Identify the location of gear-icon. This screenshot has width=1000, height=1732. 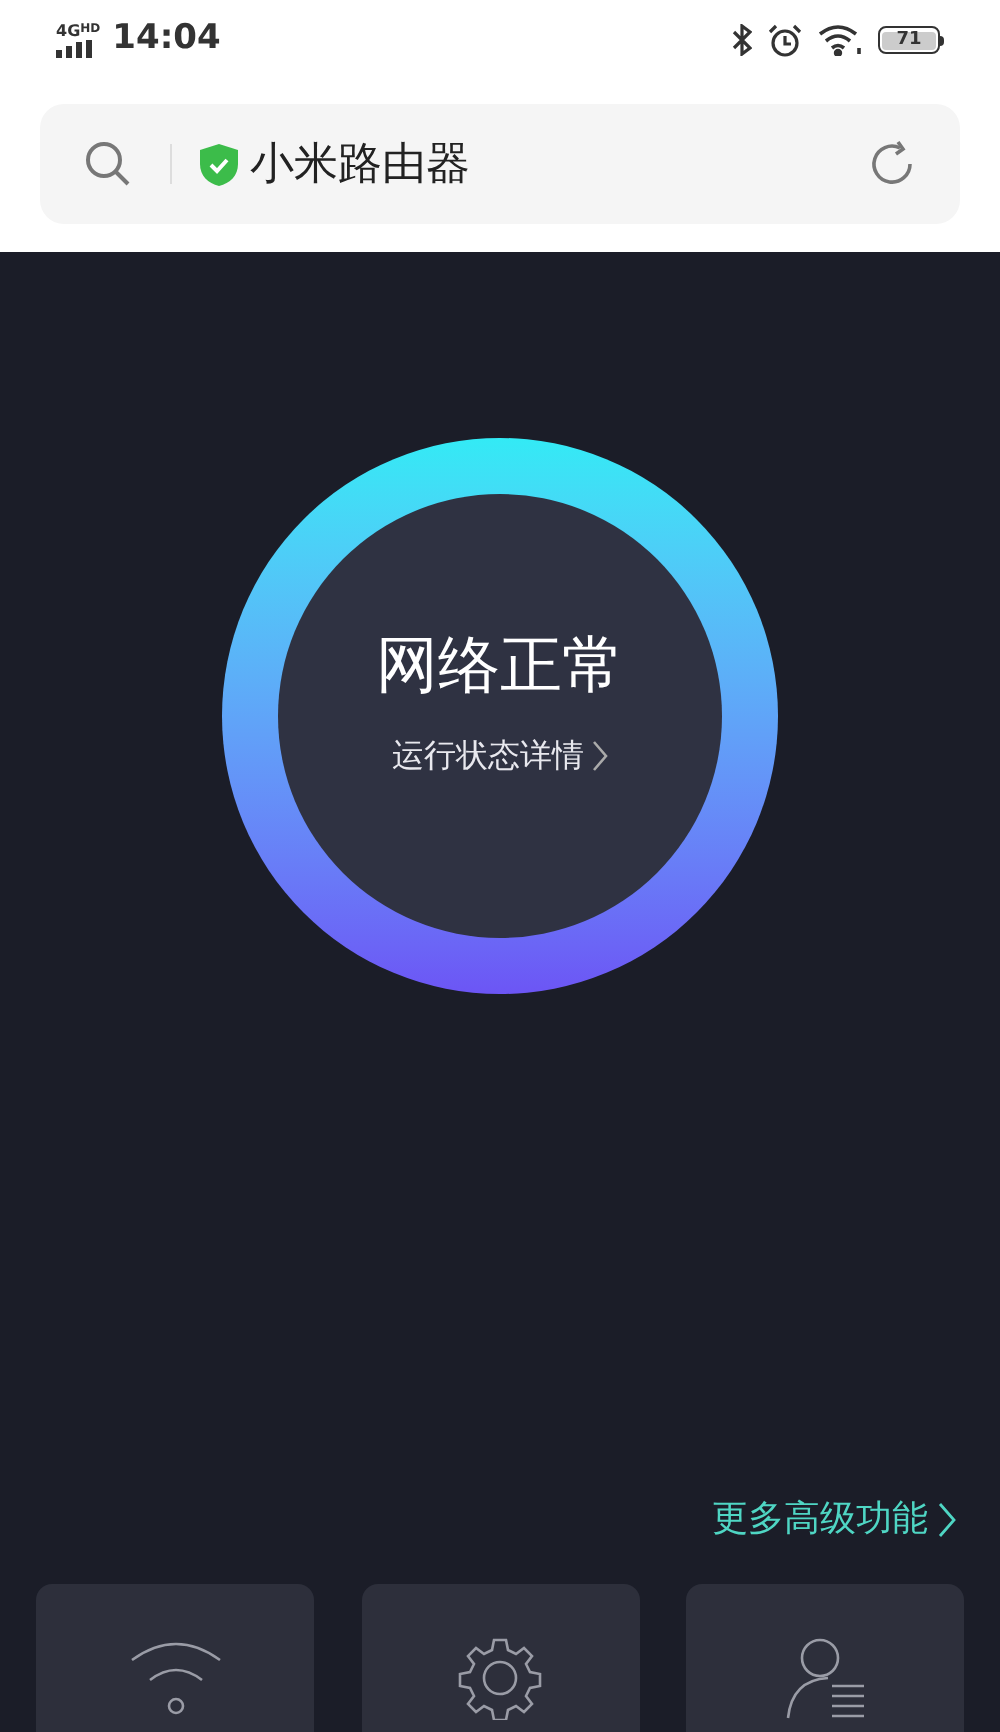
(500, 1678).